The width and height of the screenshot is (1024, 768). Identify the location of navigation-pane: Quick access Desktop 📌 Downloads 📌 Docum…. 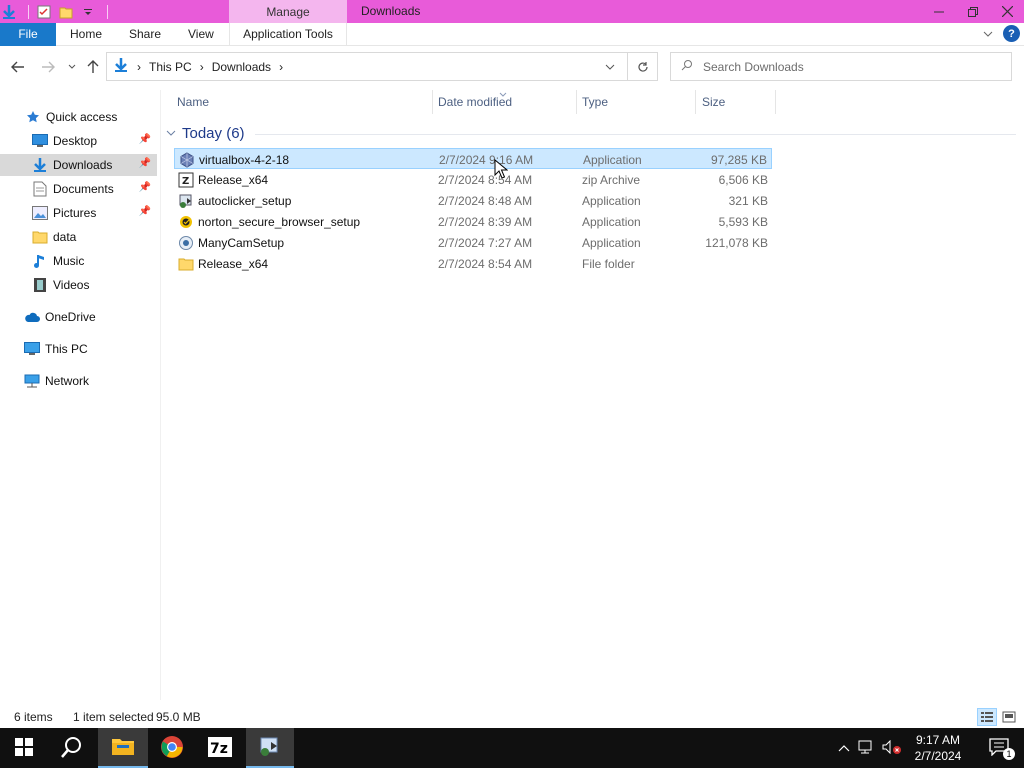
(78, 396).